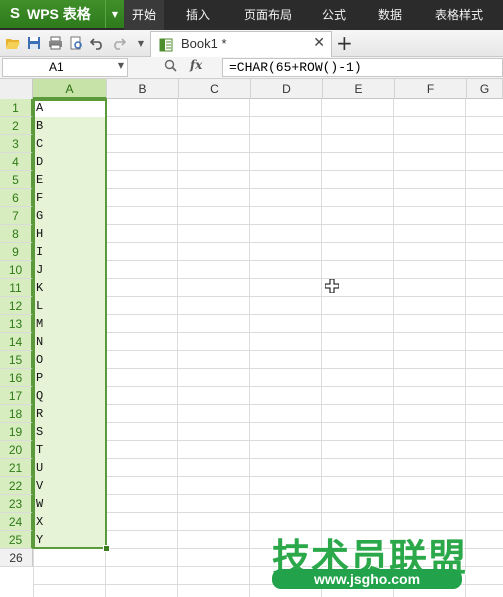  Describe the element at coordinates (16, 342) in the screenshot. I see `row-header-14: 14` at that location.